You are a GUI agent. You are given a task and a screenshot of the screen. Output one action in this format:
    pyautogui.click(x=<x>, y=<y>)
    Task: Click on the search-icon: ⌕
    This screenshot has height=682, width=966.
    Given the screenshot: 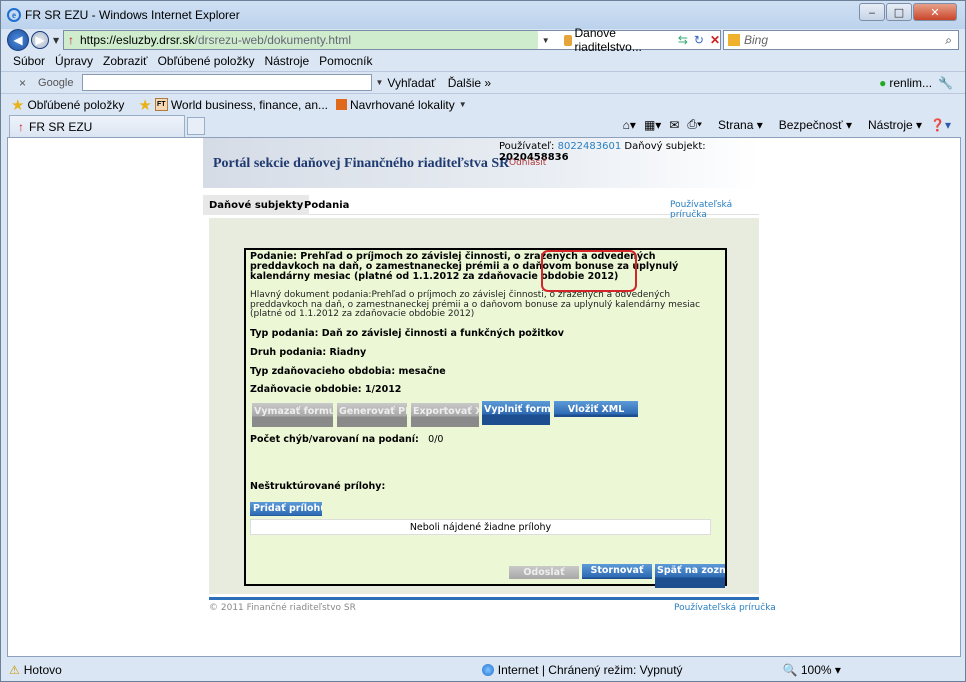 What is the action you would take?
    pyautogui.click(x=948, y=40)
    